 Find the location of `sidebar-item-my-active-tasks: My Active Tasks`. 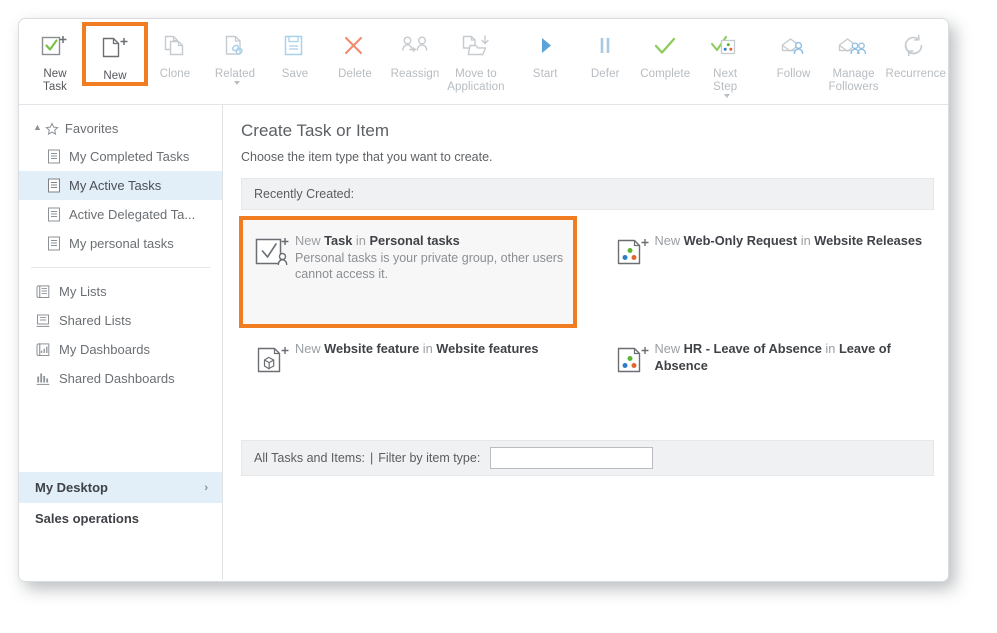

sidebar-item-my-active-tasks: My Active Tasks is located at coordinates (120, 185).